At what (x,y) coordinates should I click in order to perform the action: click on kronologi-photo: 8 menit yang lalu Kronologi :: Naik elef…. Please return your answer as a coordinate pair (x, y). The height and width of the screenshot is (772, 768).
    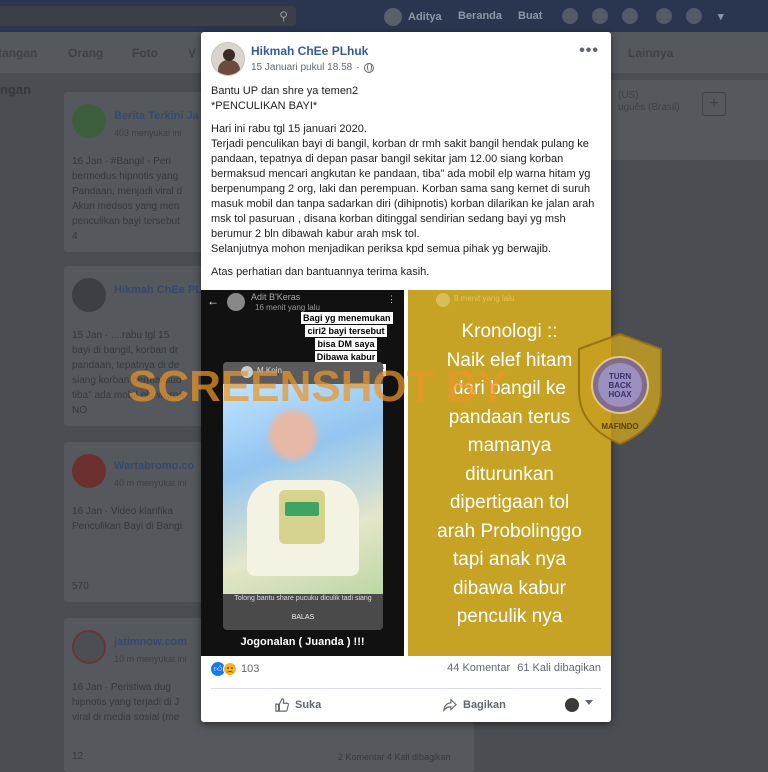
    Looking at the image, I should click on (509, 473).